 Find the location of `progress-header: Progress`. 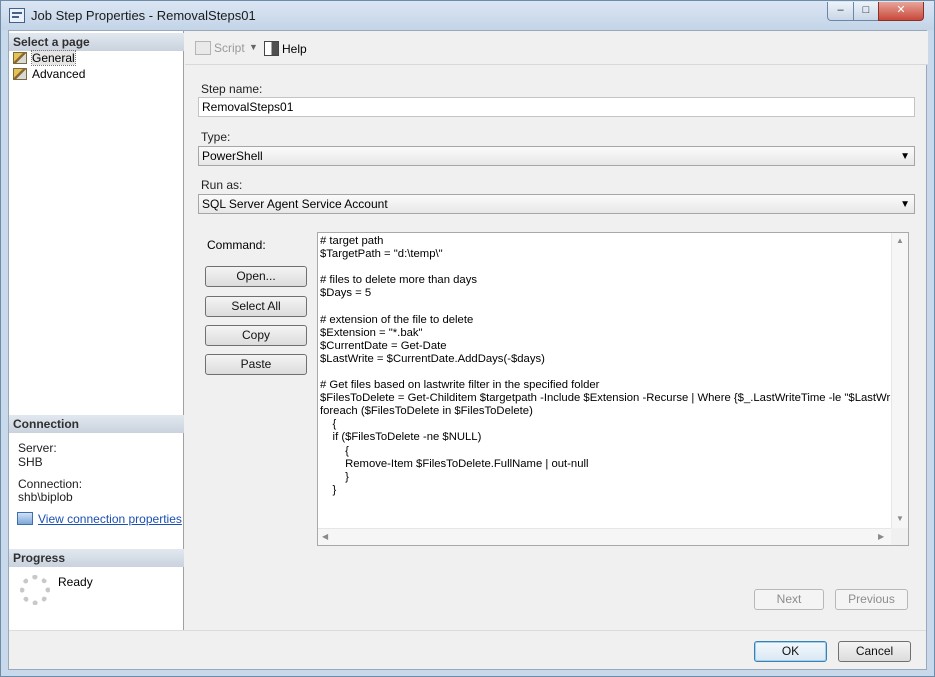

progress-header: Progress is located at coordinates (96, 558).